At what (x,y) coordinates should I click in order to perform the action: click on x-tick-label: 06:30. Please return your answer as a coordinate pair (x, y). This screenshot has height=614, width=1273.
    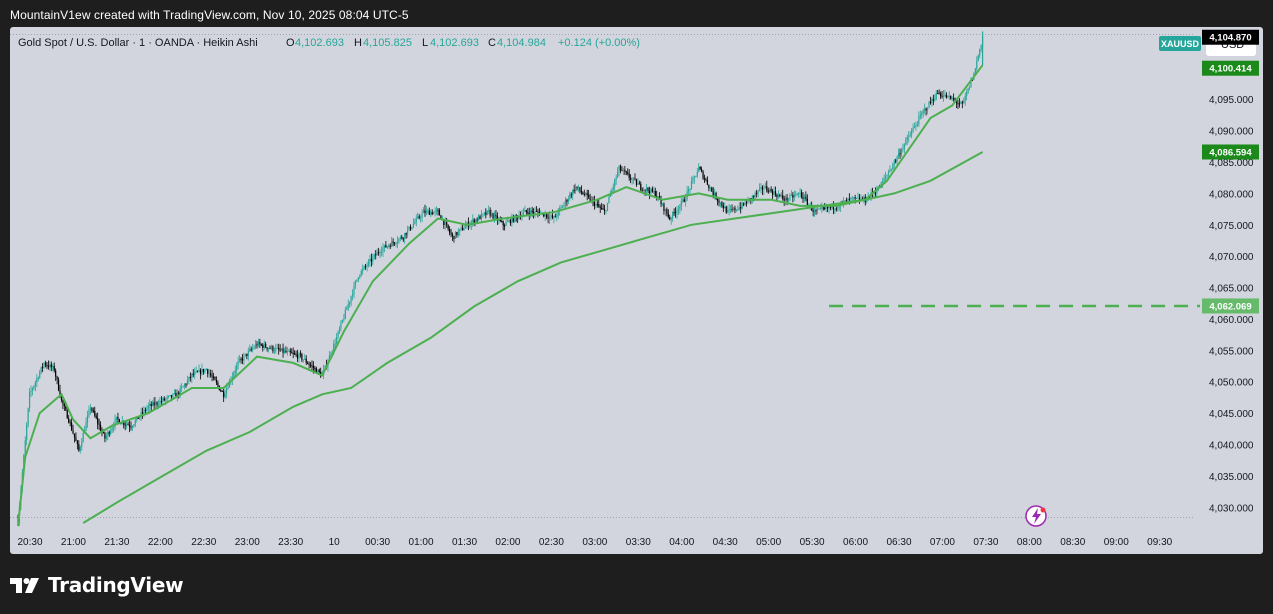
    Looking at the image, I should click on (898, 542).